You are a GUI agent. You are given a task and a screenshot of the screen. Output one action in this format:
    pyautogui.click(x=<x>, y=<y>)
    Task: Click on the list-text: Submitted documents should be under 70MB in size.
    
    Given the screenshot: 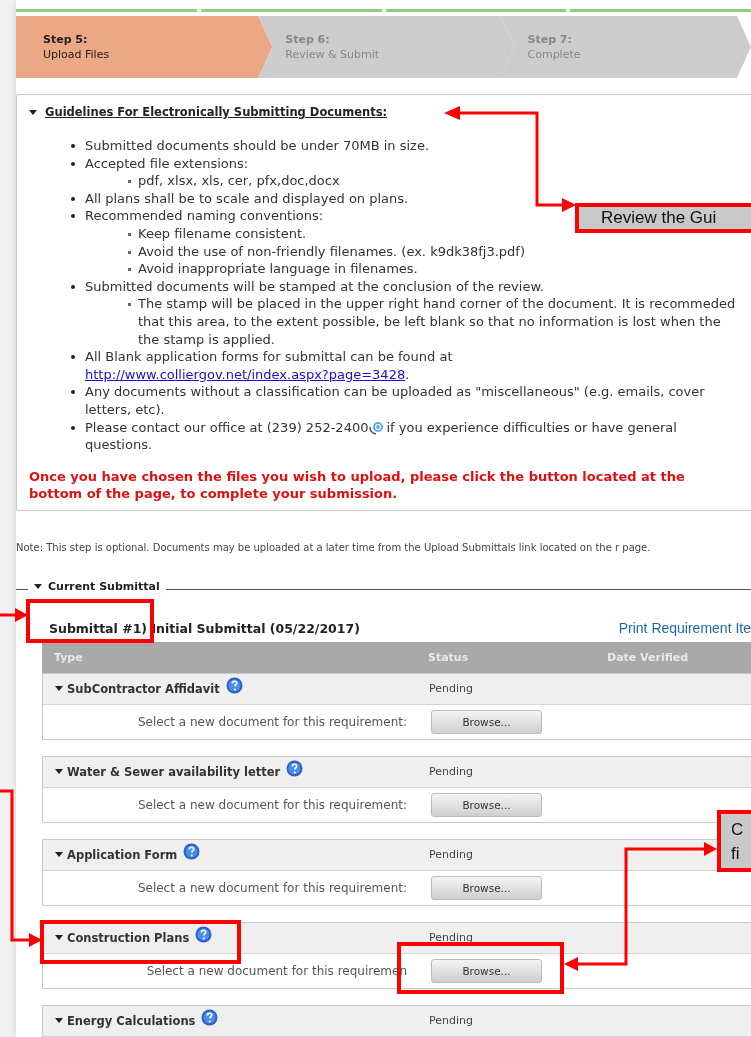 What is the action you would take?
    pyautogui.click(x=257, y=145)
    